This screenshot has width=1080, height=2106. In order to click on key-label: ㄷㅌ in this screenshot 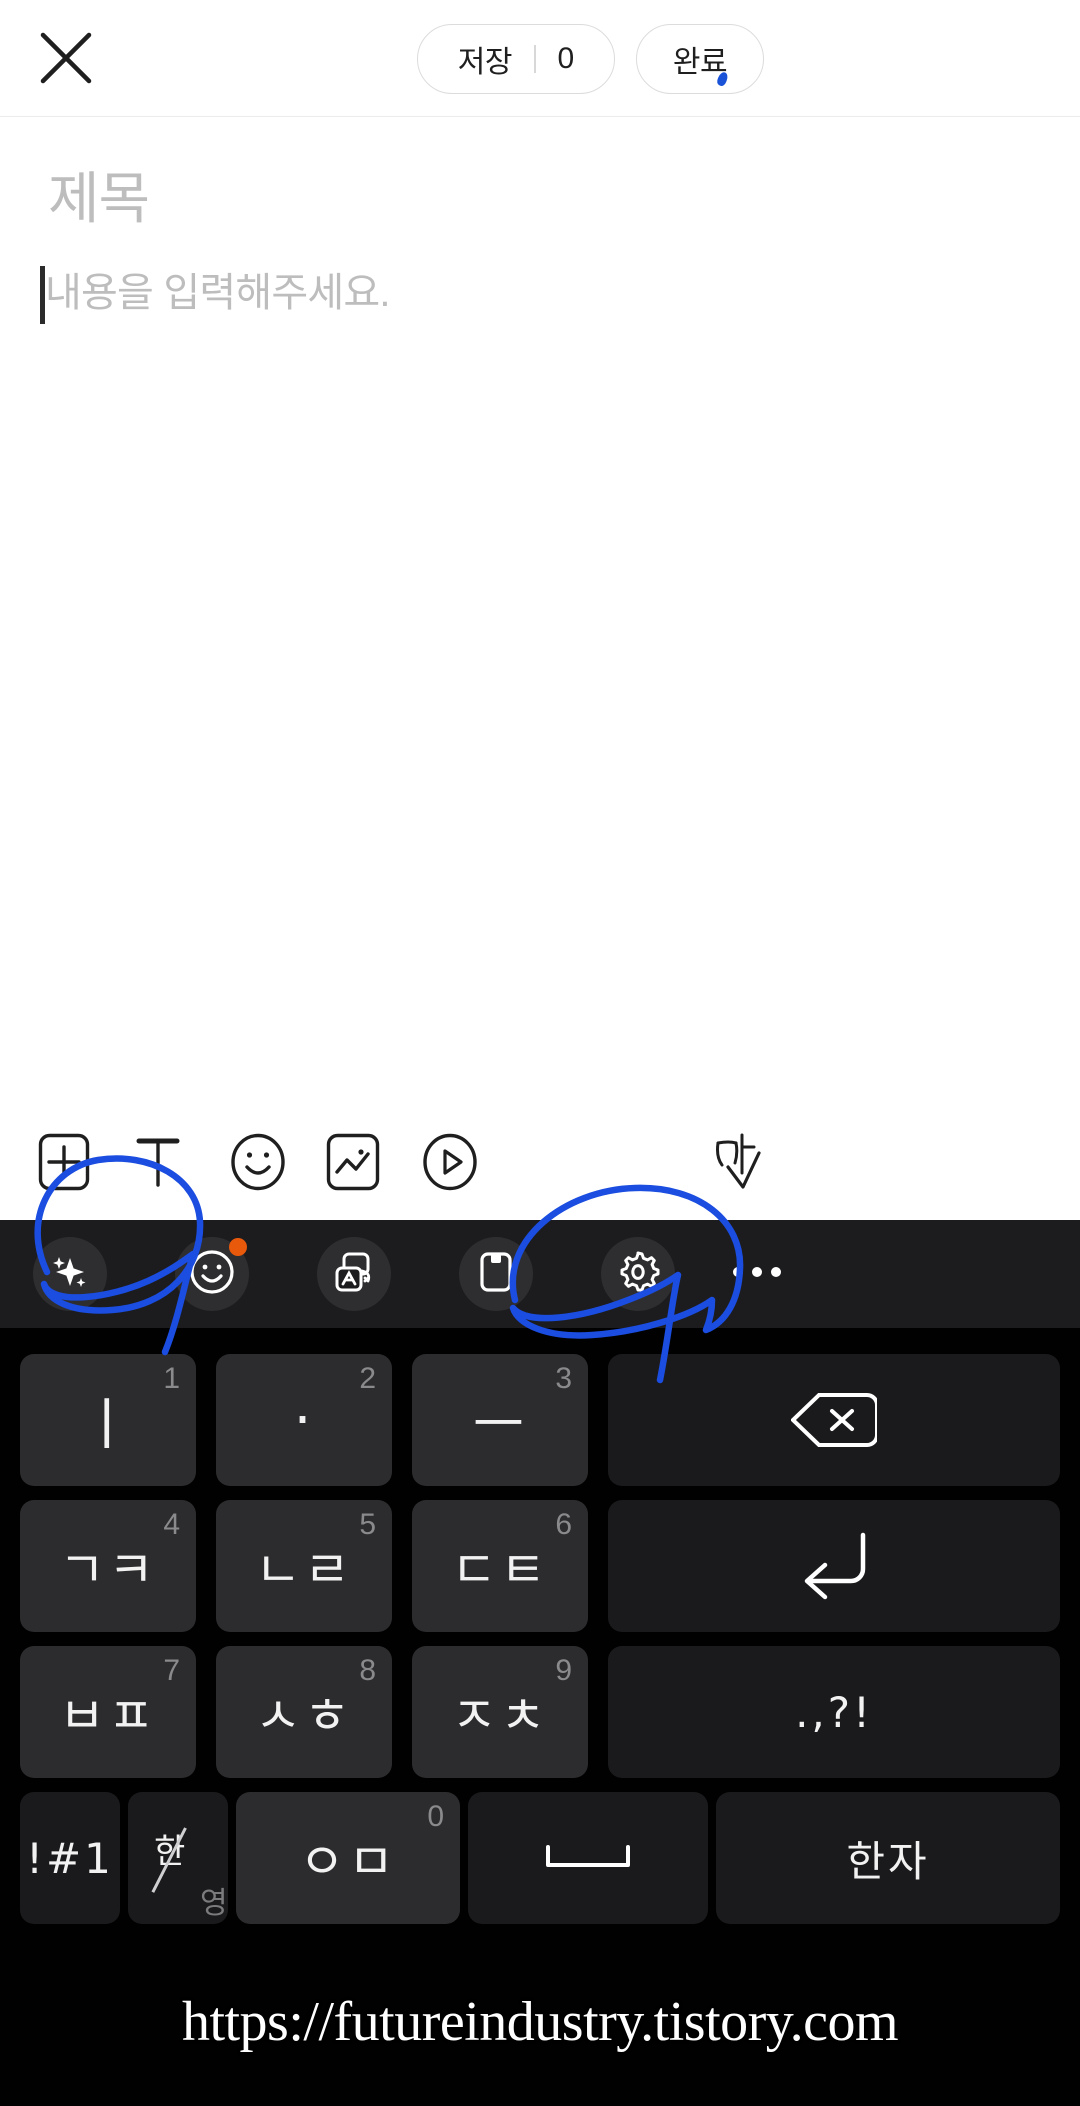, I will do `click(500, 1570)`.